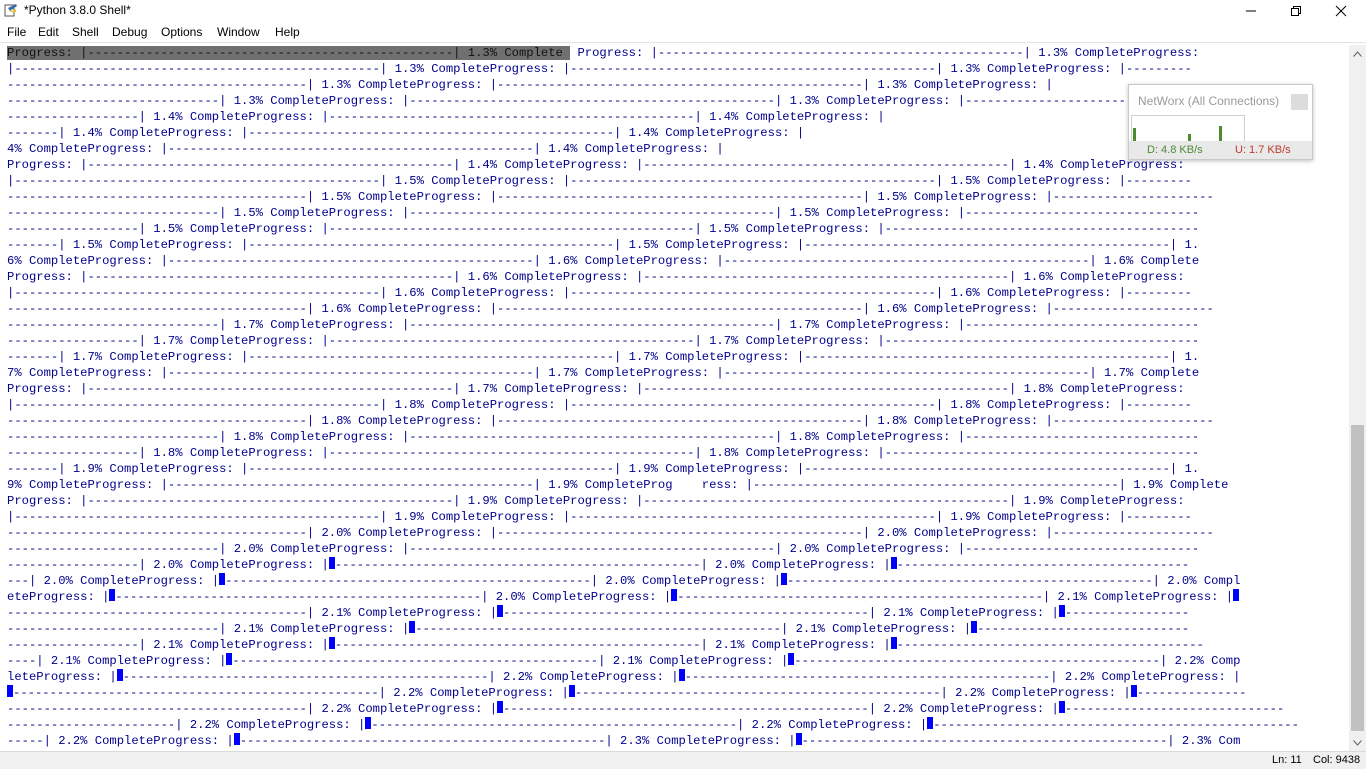 The width and height of the screenshot is (1366, 769). Describe the element at coordinates (117, 661) in the screenshot. I see `console-text: ----| 2.1% CompleteProgress: |` at that location.